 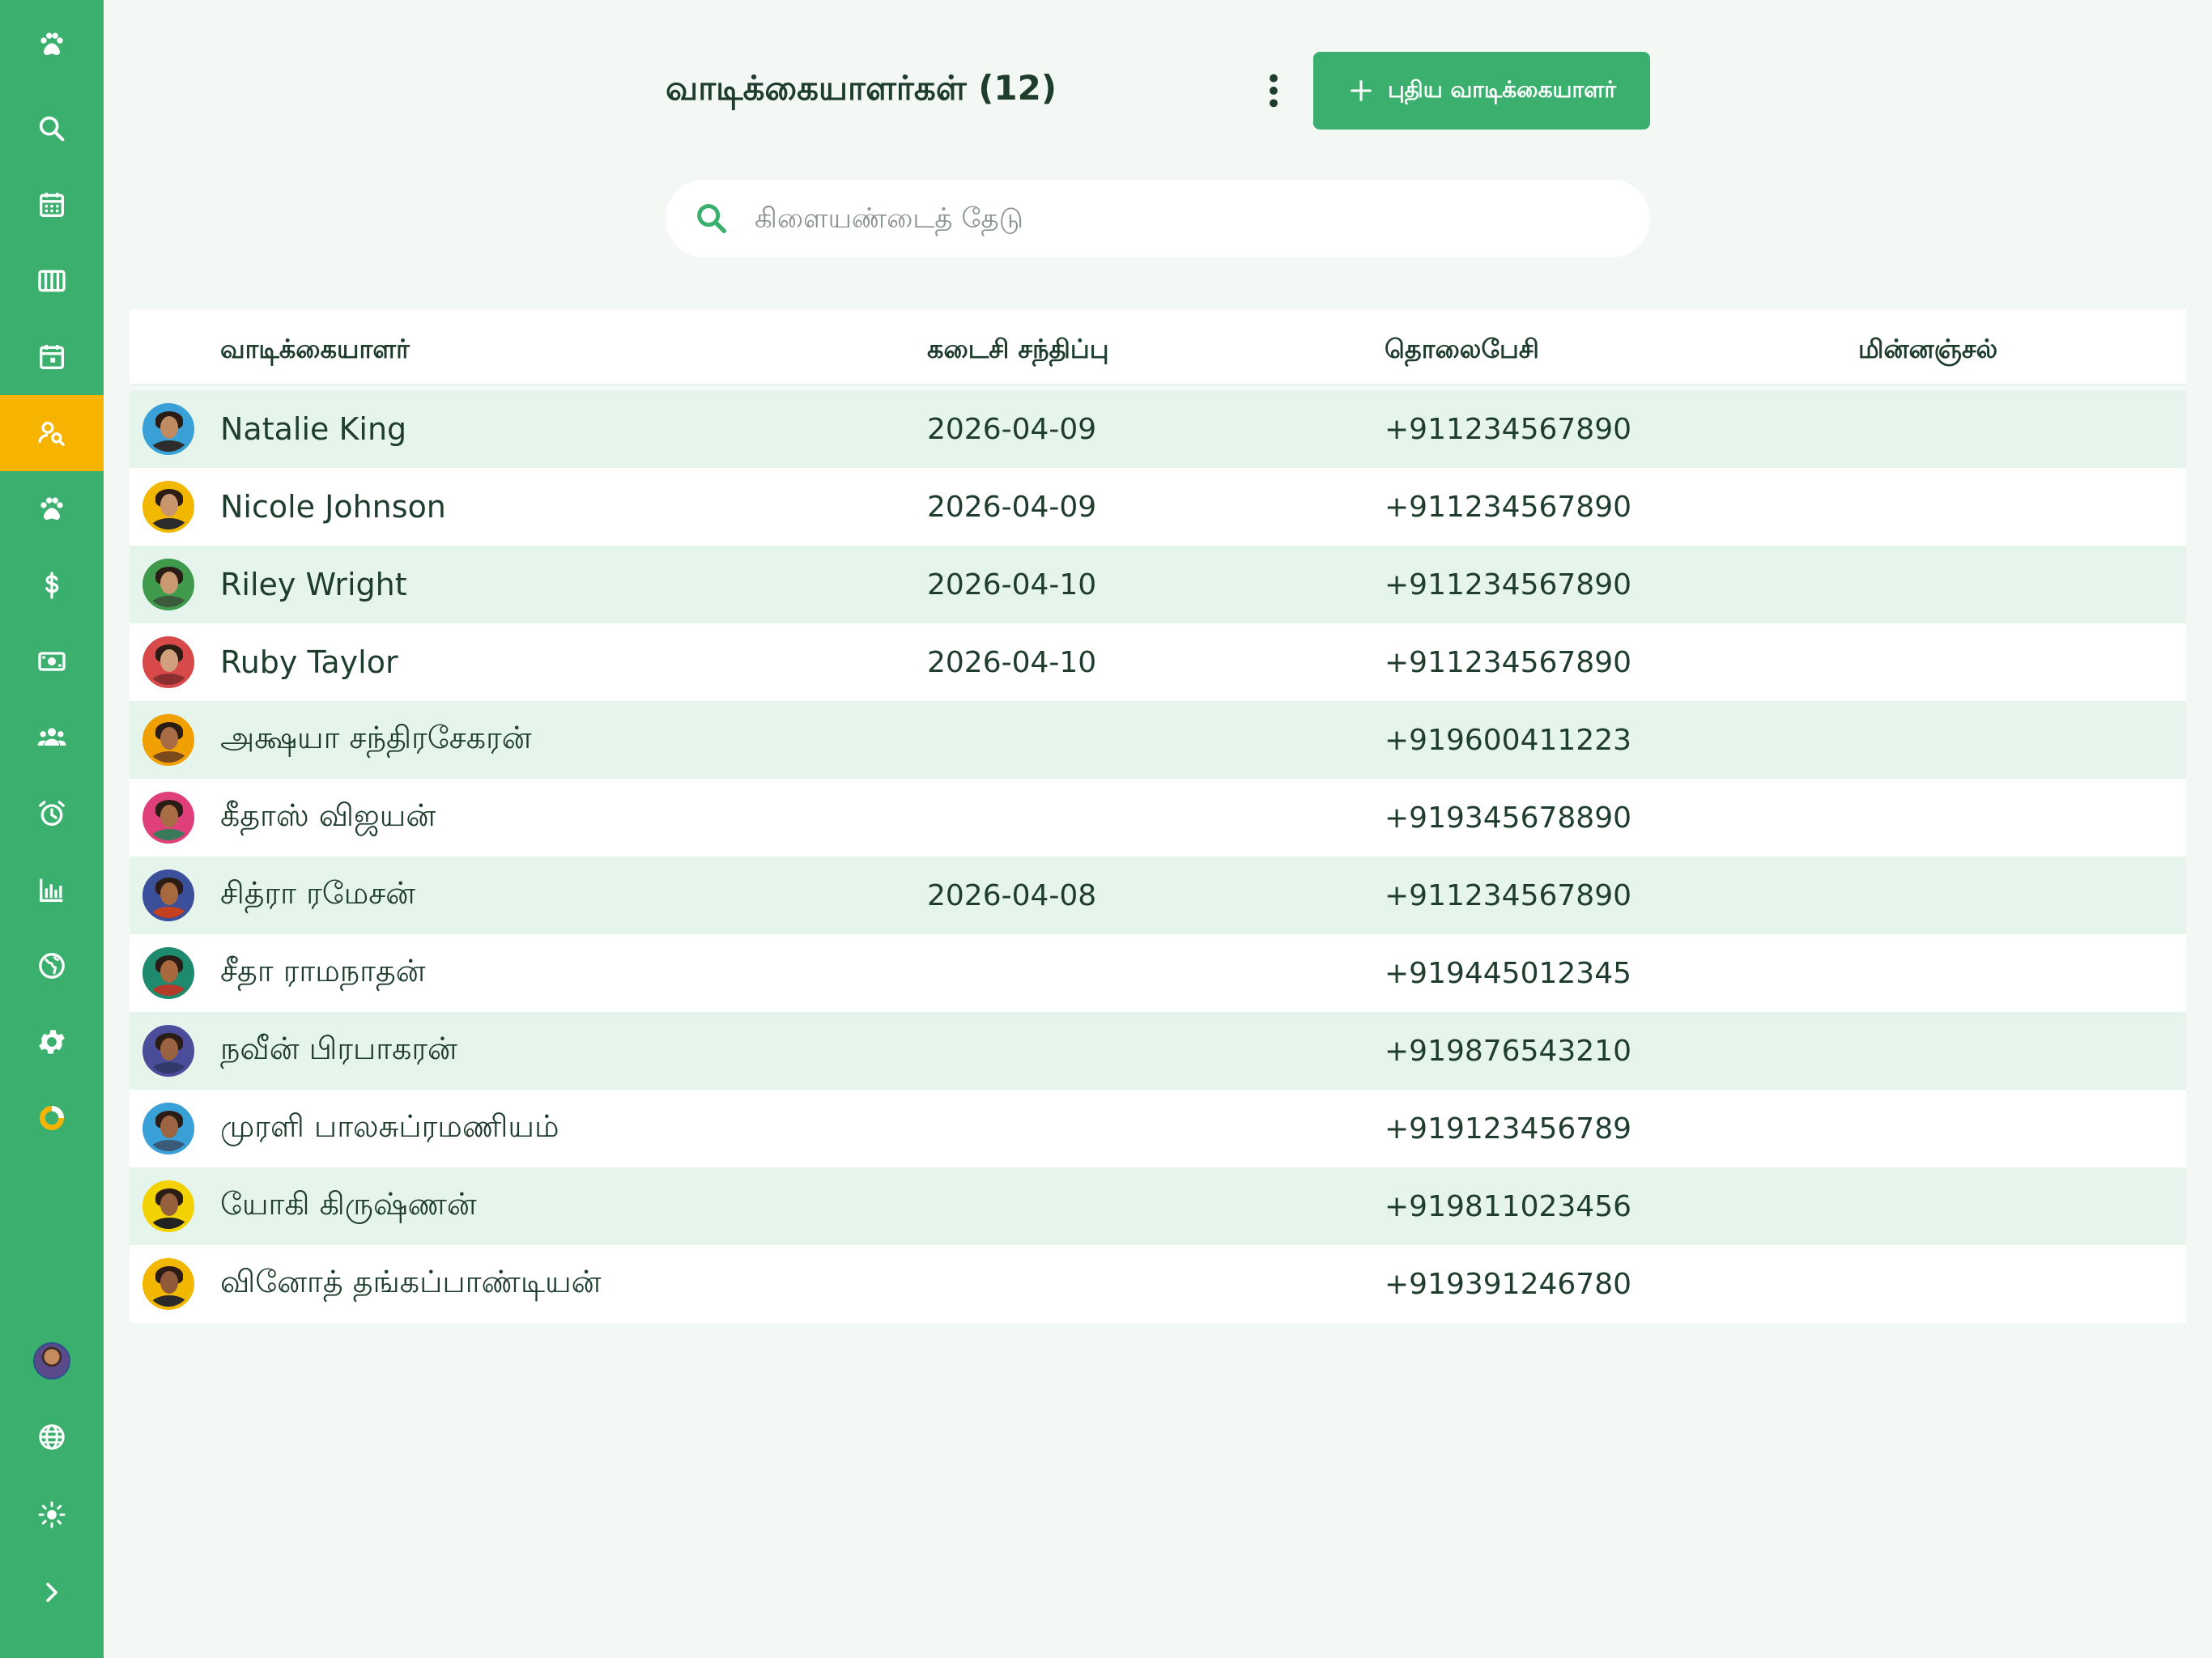 What do you see at coordinates (1508, 973) in the screenshot?
I see `phone-number: +919445012345` at bounding box center [1508, 973].